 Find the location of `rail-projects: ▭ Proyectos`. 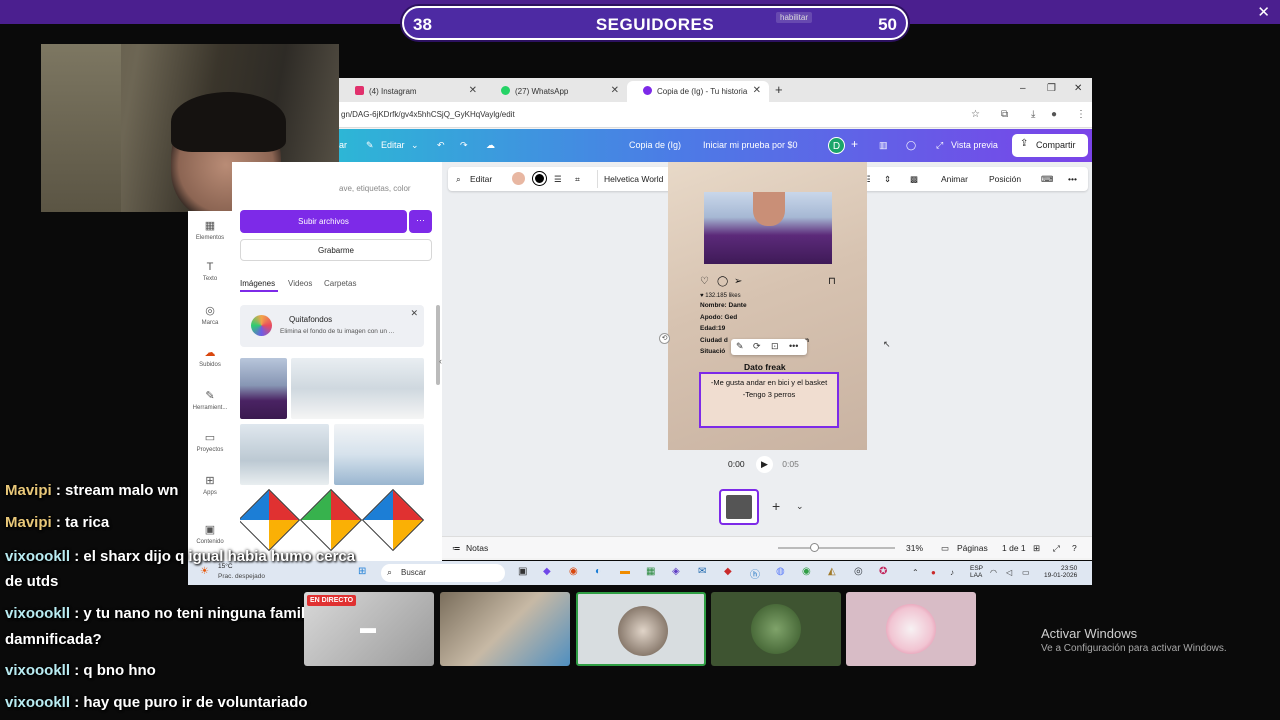

rail-projects: ▭ Proyectos is located at coordinates (210, 442).